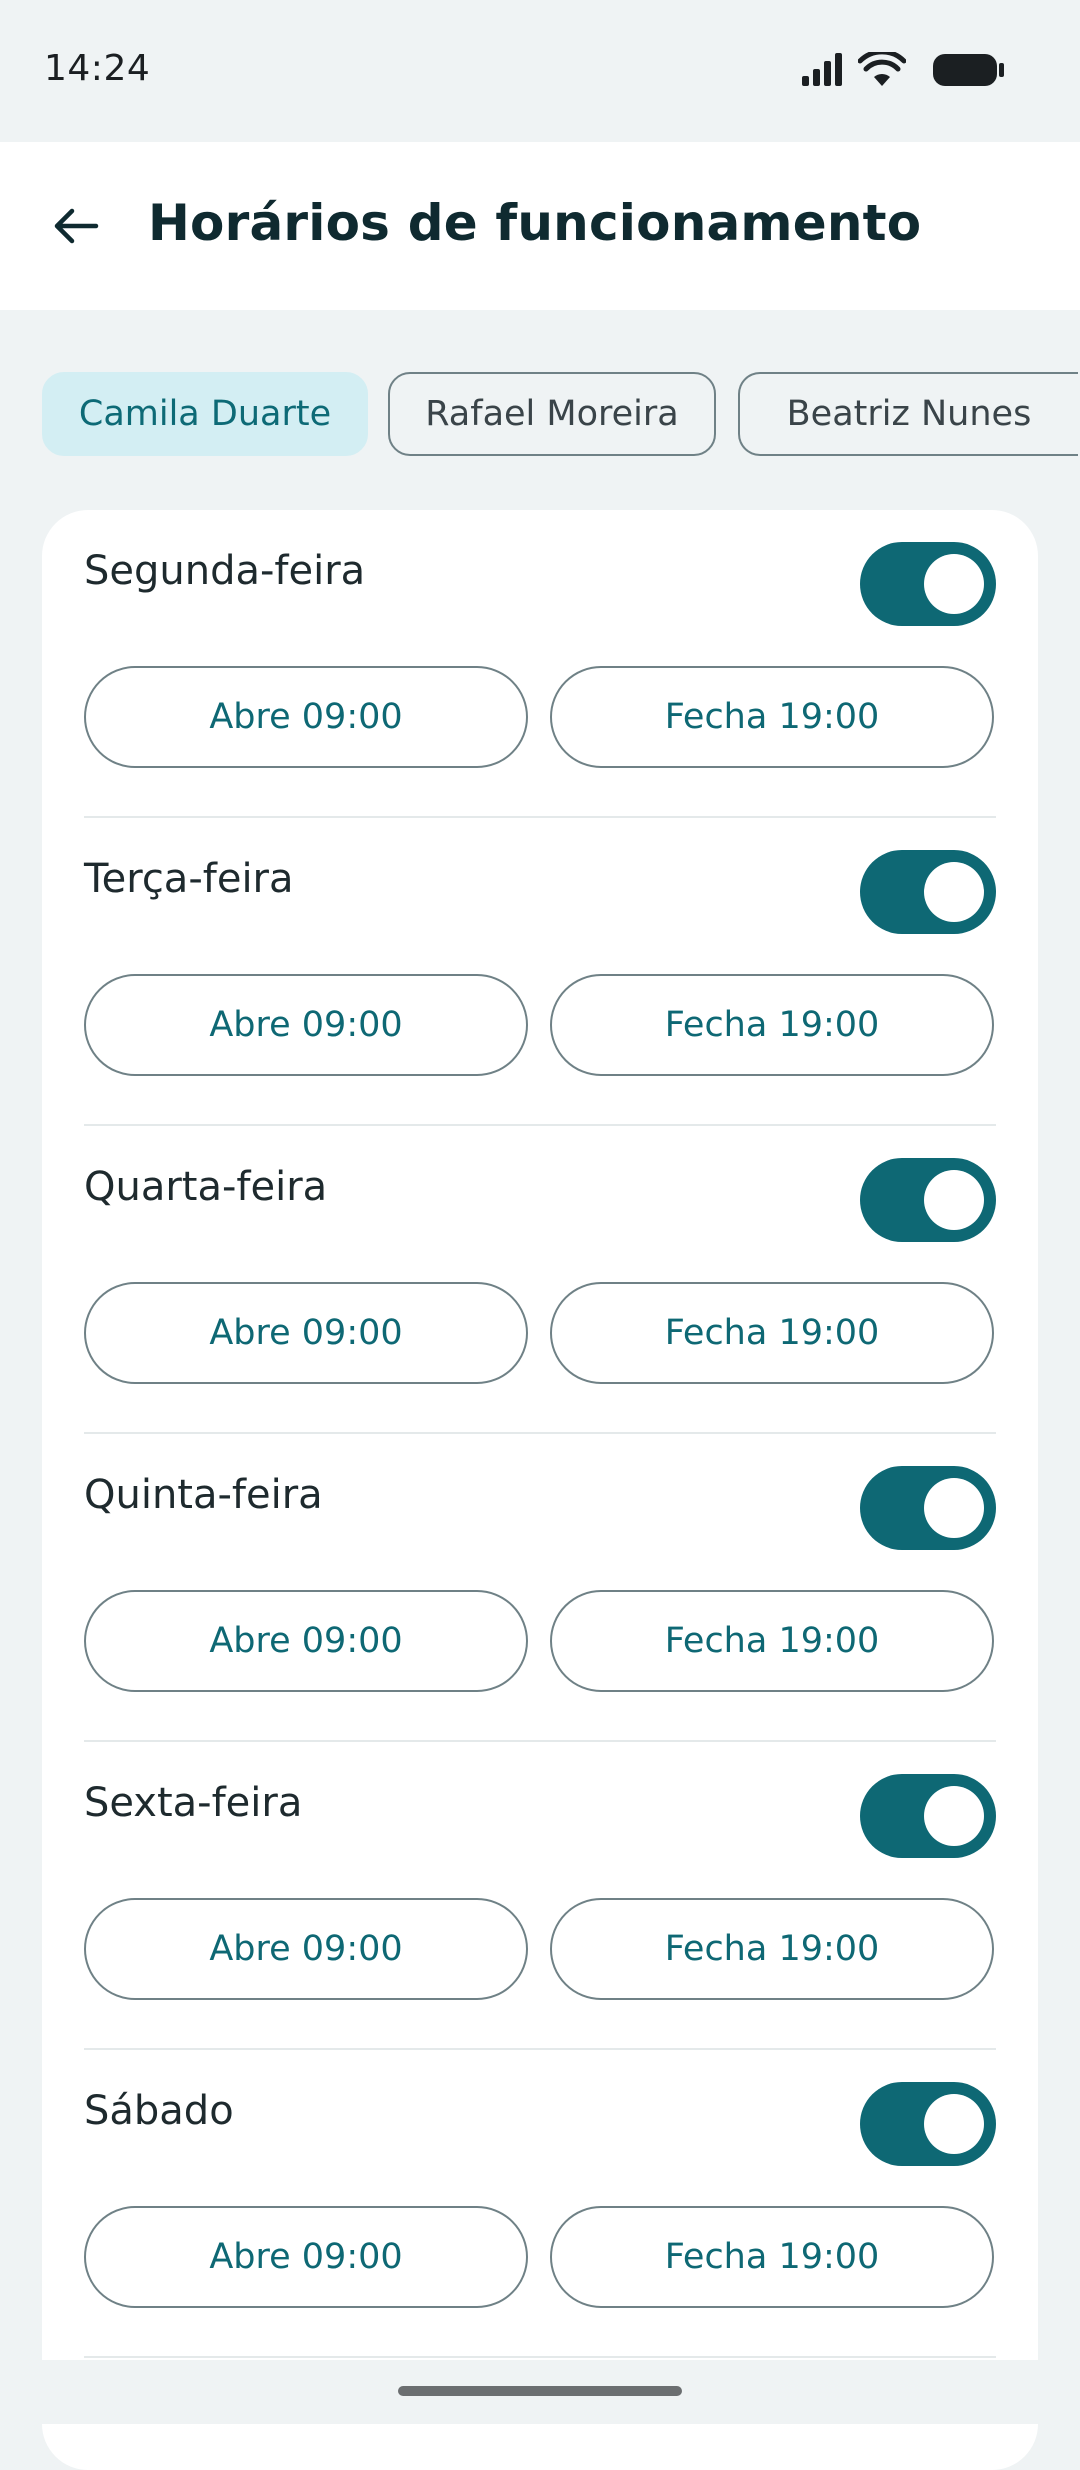 Image resolution: width=1080 pixels, height=2470 pixels. I want to click on chip-label: Beatriz Nunes, so click(909, 414).